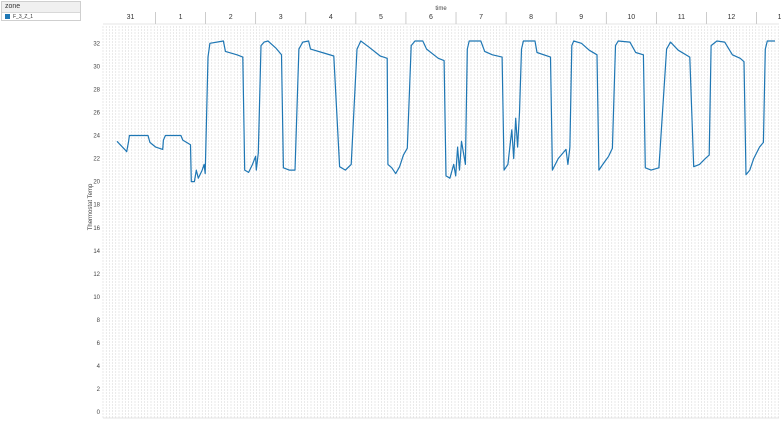  What do you see at coordinates (531, 17) in the screenshot?
I see `x-tick-label: 8` at bounding box center [531, 17].